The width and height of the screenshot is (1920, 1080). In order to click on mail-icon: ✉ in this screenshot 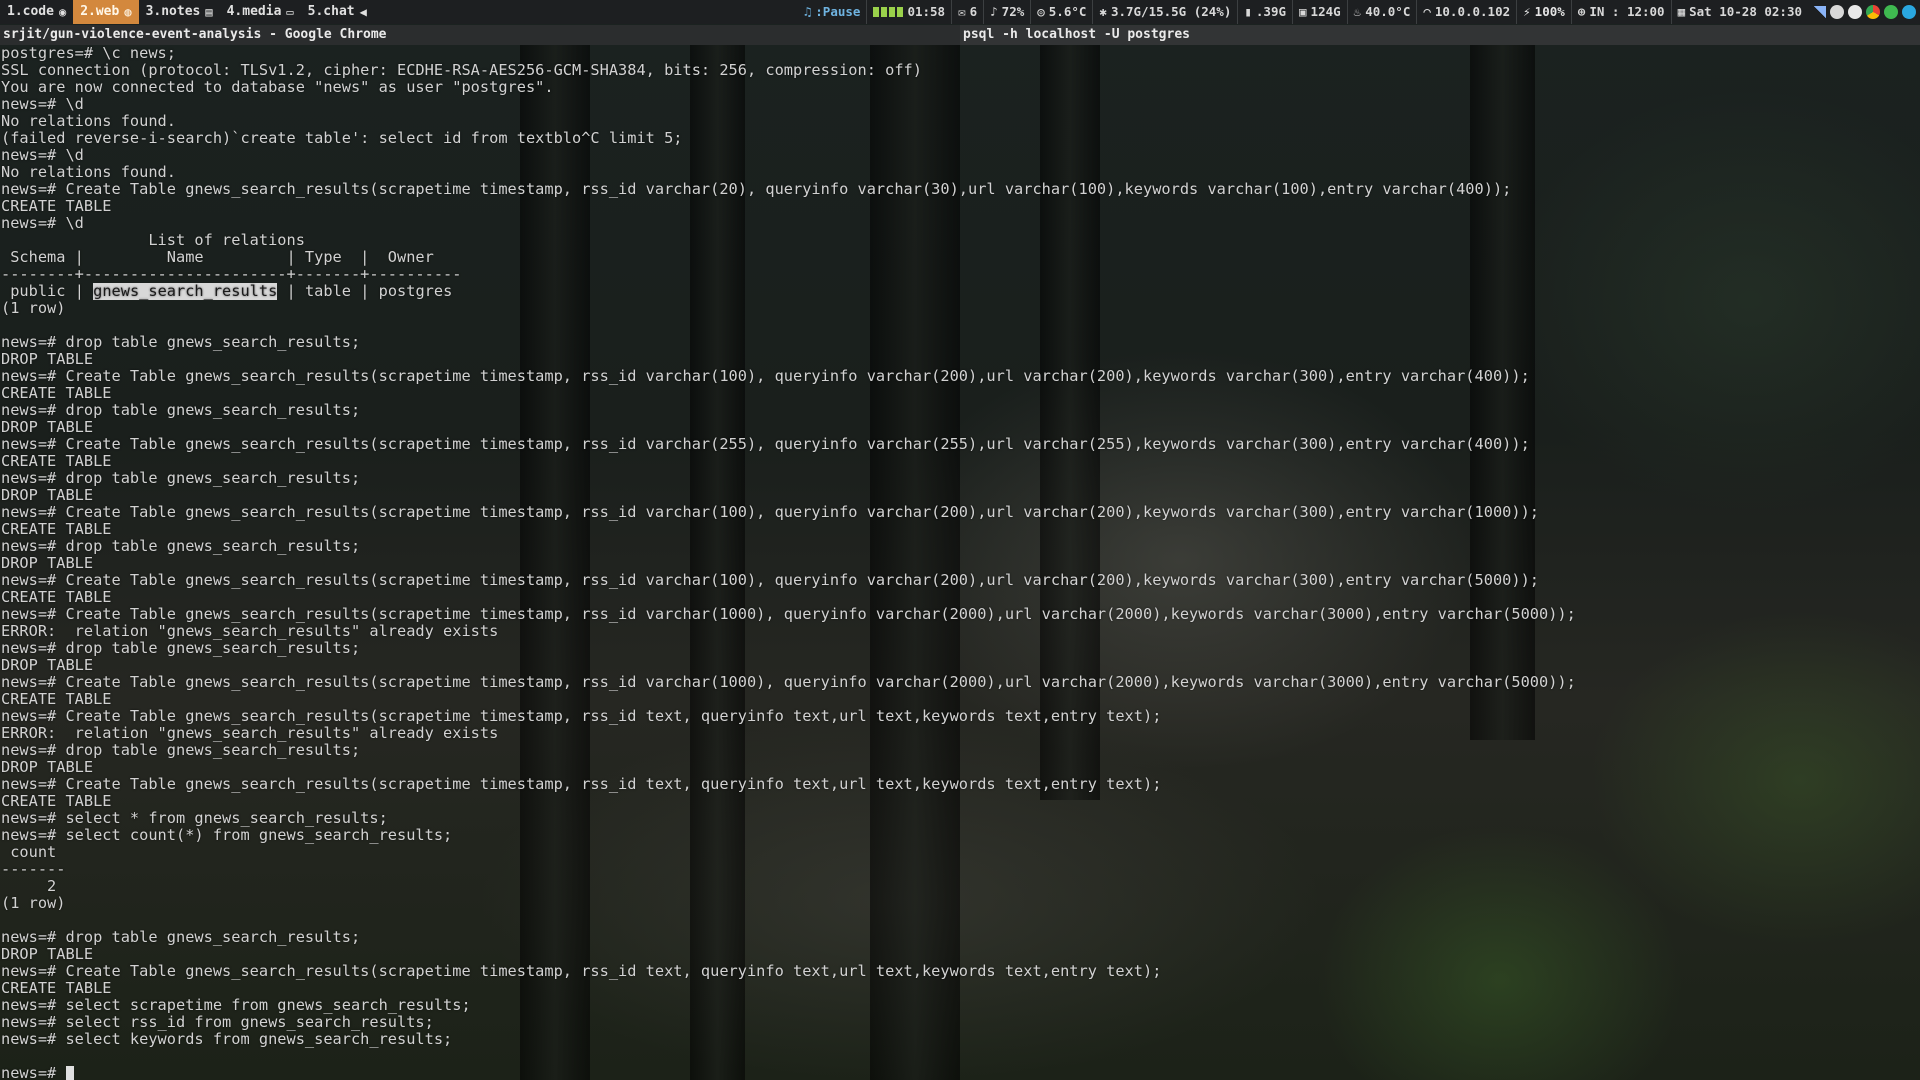, I will do `click(962, 11)`.